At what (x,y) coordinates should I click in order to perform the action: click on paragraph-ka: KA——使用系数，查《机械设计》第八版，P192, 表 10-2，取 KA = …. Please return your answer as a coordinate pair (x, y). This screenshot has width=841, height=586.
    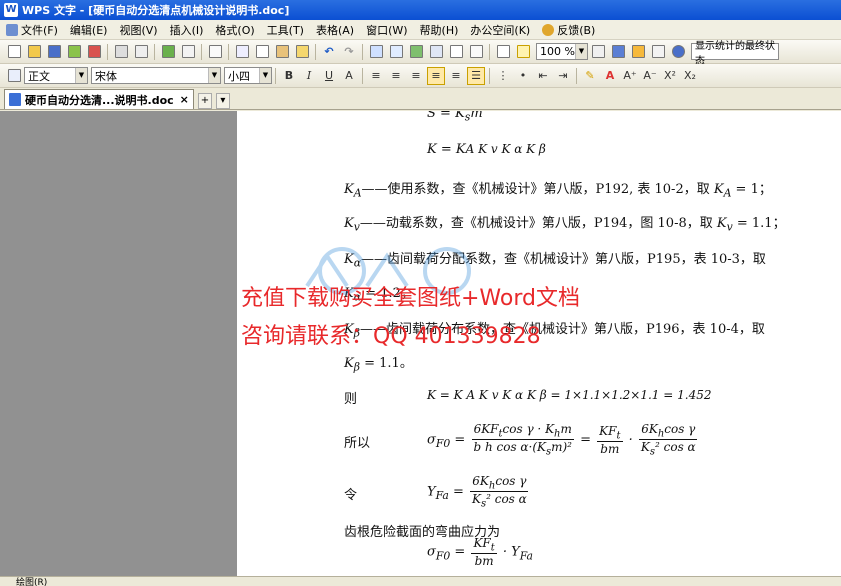
    Looking at the image, I should click on (558, 189).